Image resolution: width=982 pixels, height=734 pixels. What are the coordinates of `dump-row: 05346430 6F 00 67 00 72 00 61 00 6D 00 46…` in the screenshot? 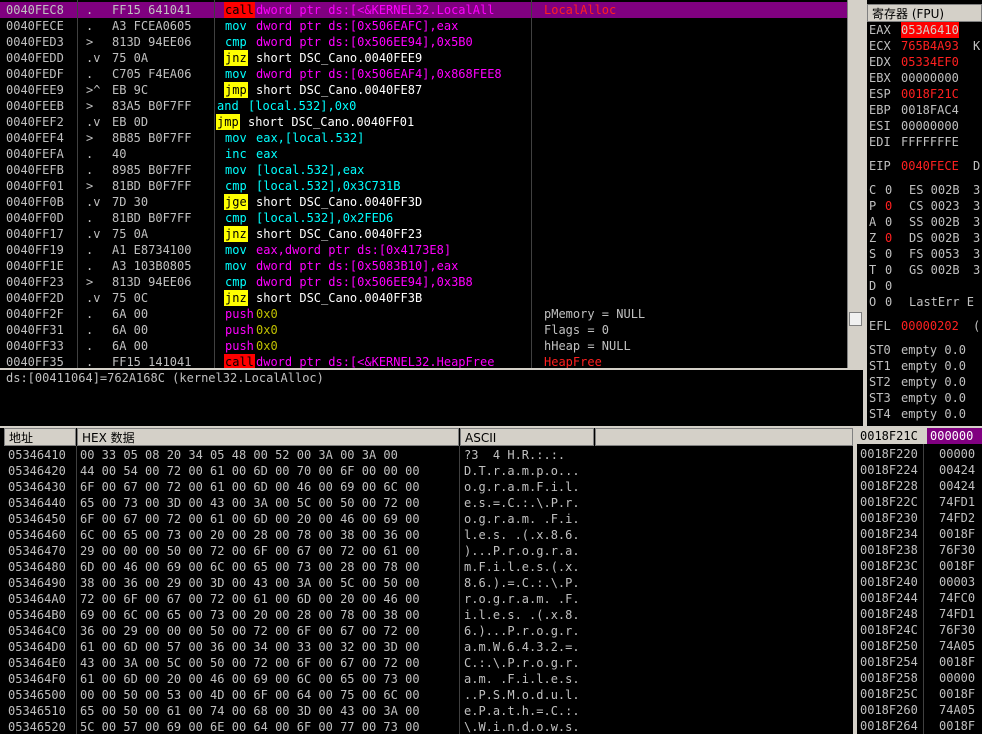 It's located at (426, 487).